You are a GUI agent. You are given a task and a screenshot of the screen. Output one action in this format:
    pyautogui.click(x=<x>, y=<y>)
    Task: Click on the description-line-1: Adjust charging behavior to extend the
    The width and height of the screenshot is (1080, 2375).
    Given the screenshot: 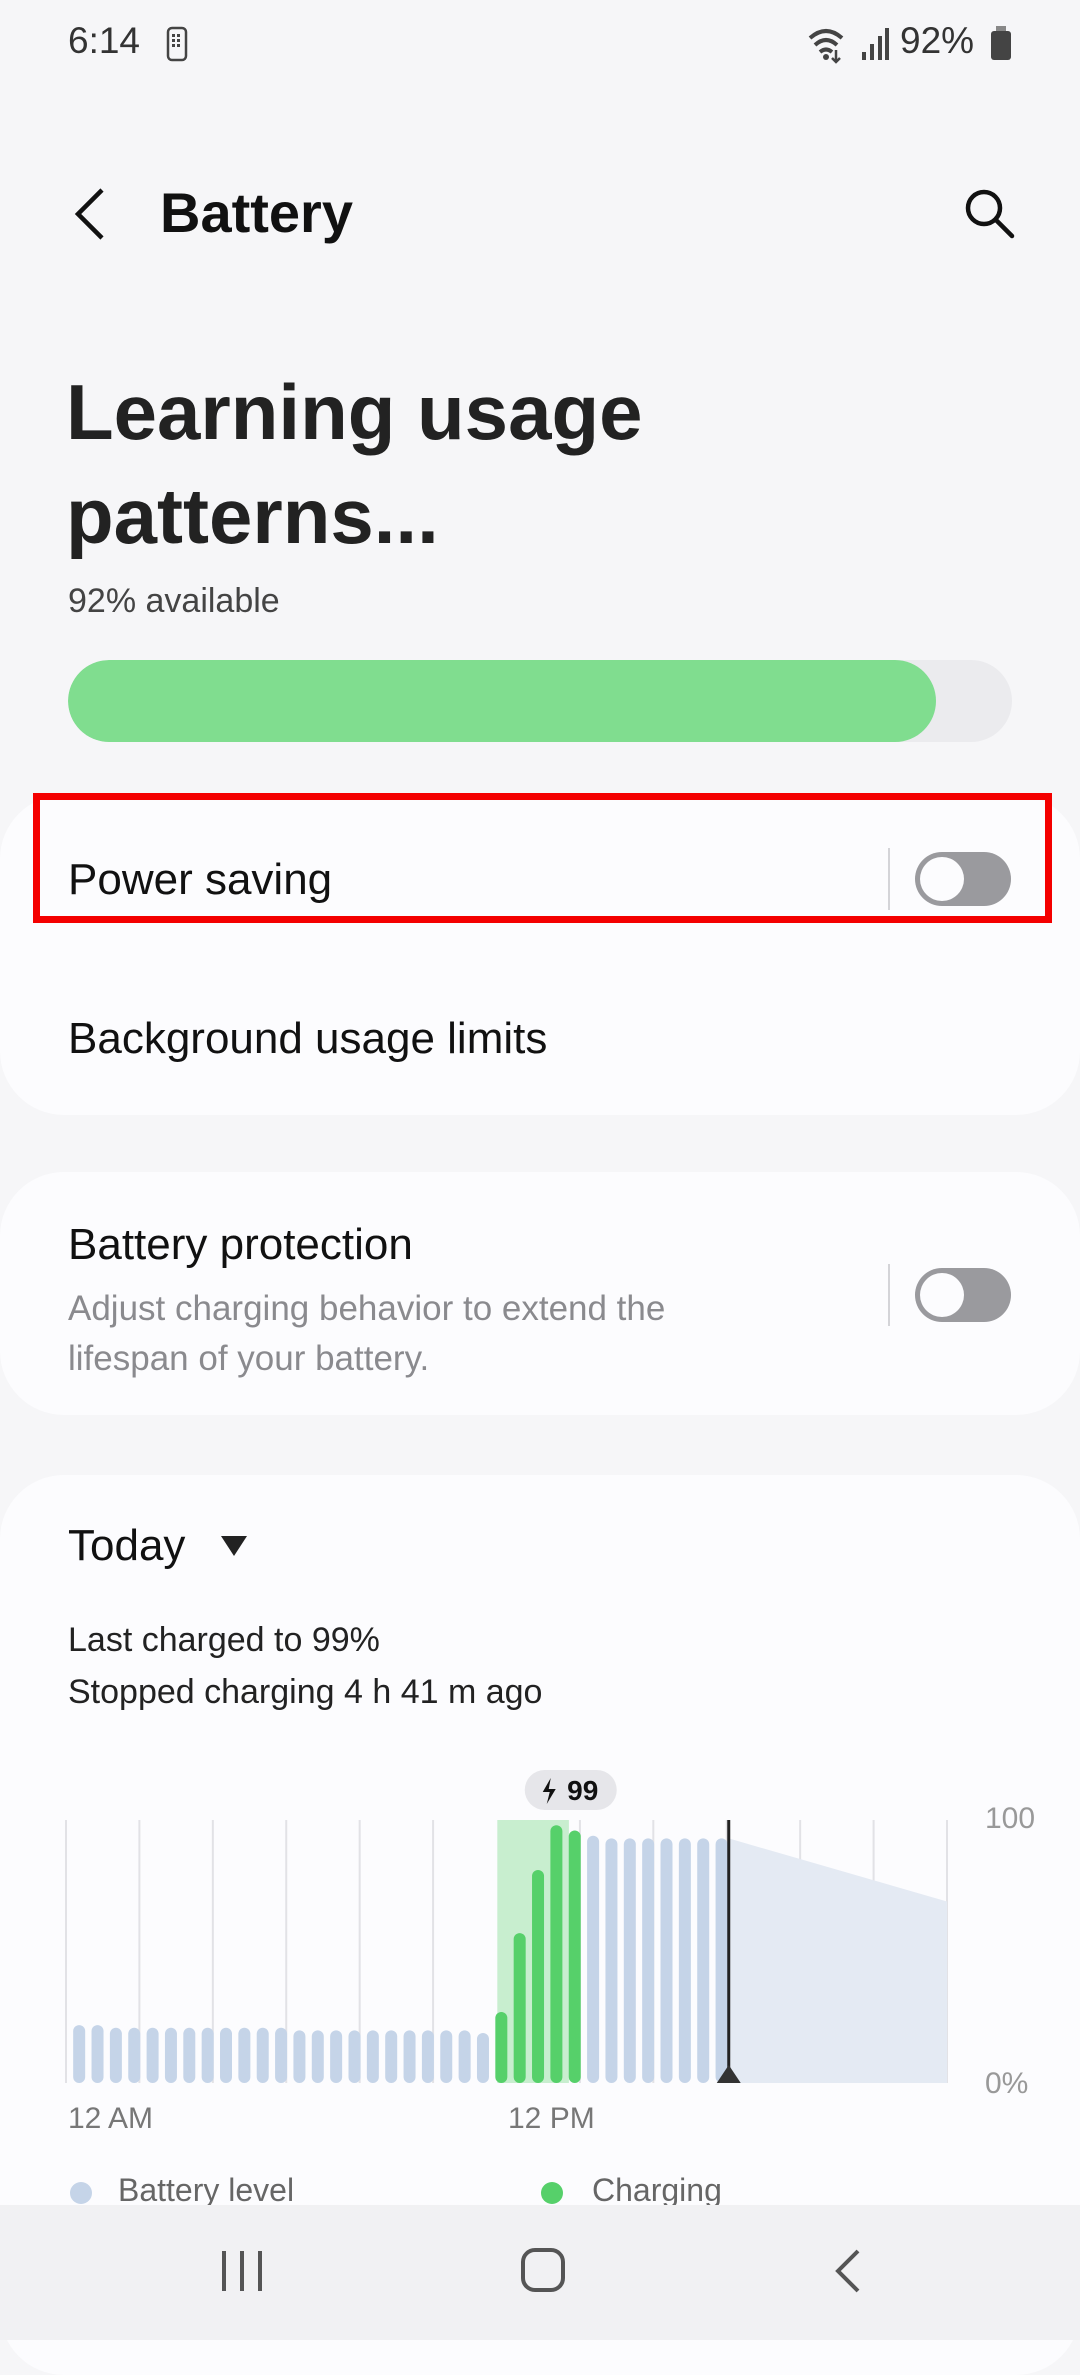 What is the action you would take?
    pyautogui.click(x=367, y=1308)
    